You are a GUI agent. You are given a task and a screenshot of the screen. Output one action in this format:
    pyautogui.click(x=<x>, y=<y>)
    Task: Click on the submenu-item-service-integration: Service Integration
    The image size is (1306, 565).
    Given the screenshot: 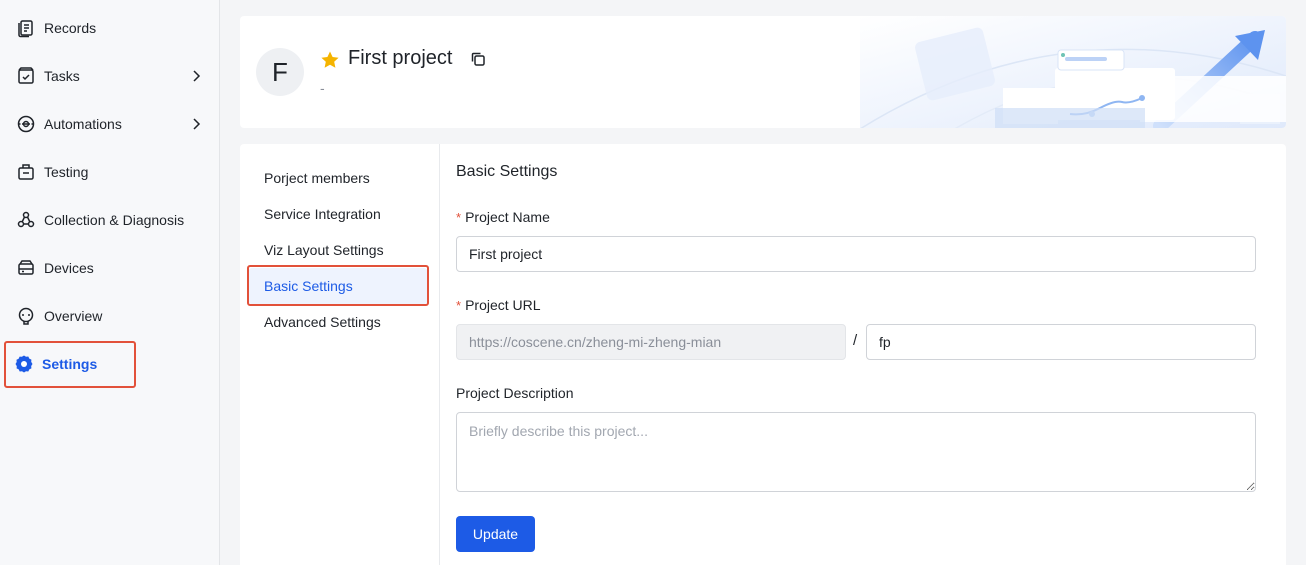 What is the action you would take?
    pyautogui.click(x=338, y=214)
    